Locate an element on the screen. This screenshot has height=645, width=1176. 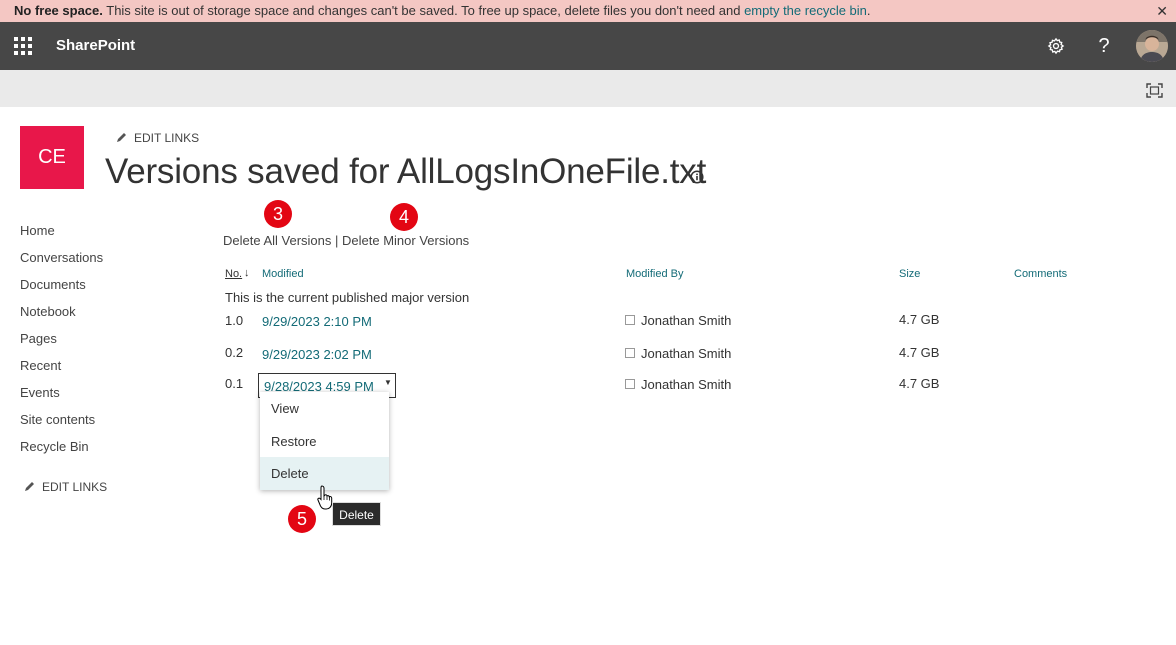
column-header-no: No. is located at coordinates (233, 274).